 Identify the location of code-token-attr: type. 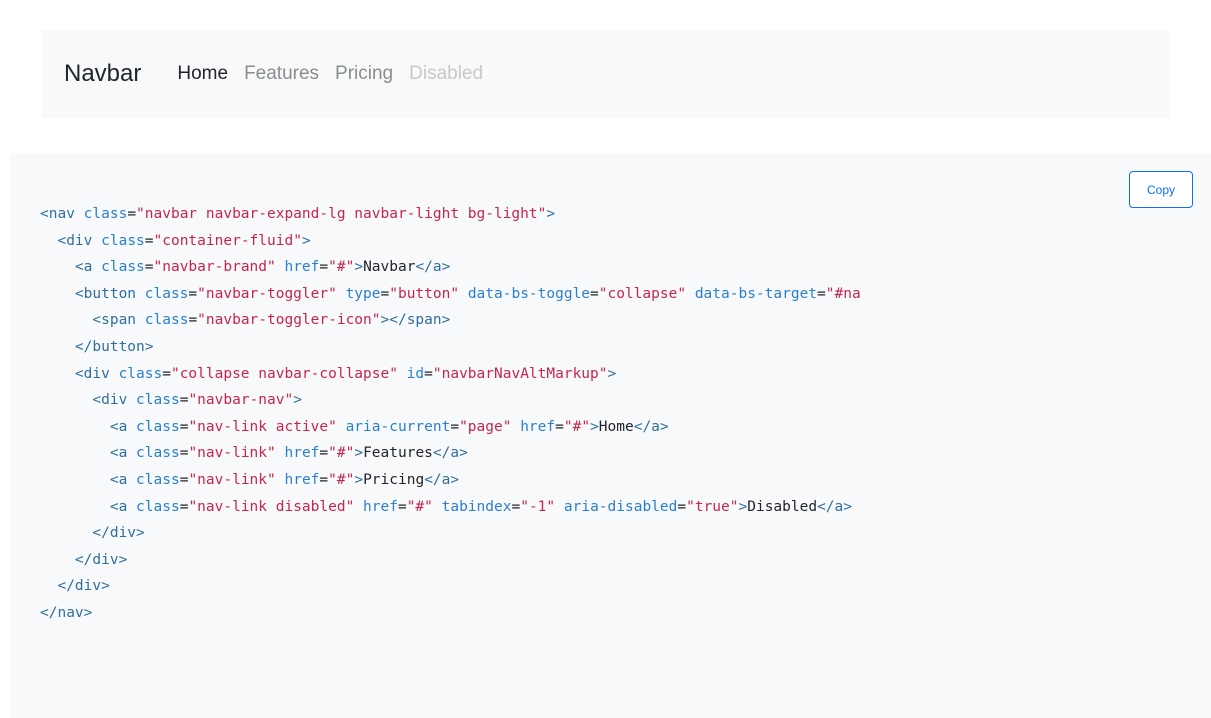
(363, 293).